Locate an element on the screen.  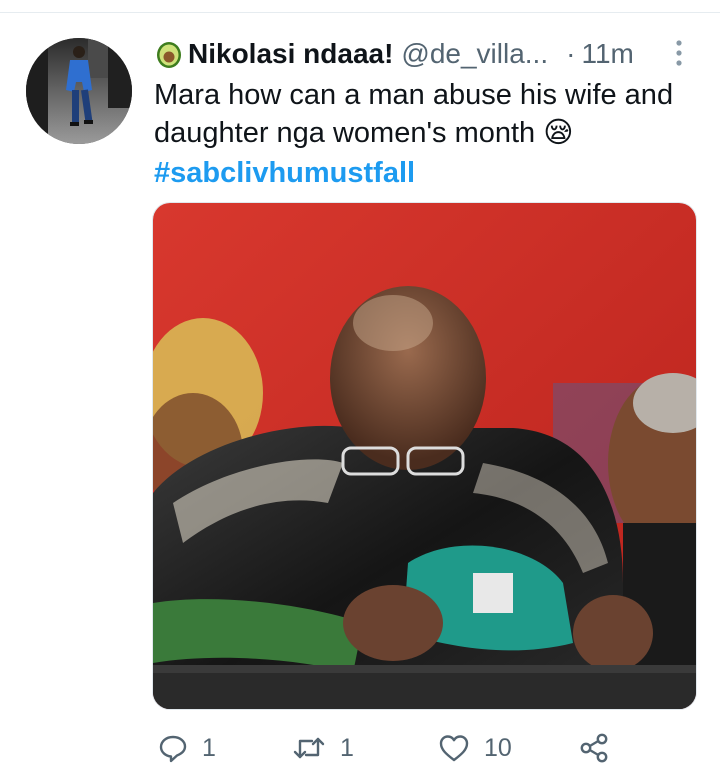
like-button: 10 is located at coordinates (475, 748).